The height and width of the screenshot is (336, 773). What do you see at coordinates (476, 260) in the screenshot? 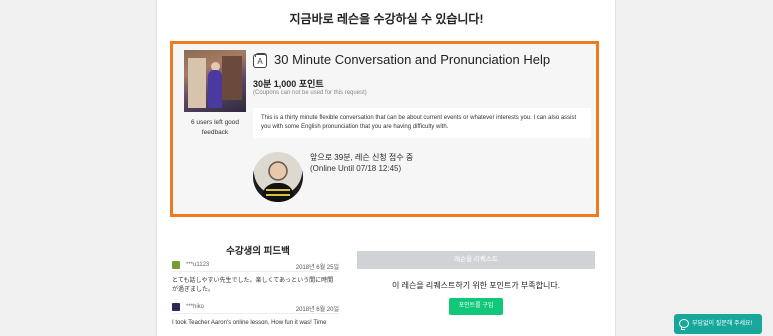
I see `request-lesson-button: 레슨을 리퀘스트` at bounding box center [476, 260].